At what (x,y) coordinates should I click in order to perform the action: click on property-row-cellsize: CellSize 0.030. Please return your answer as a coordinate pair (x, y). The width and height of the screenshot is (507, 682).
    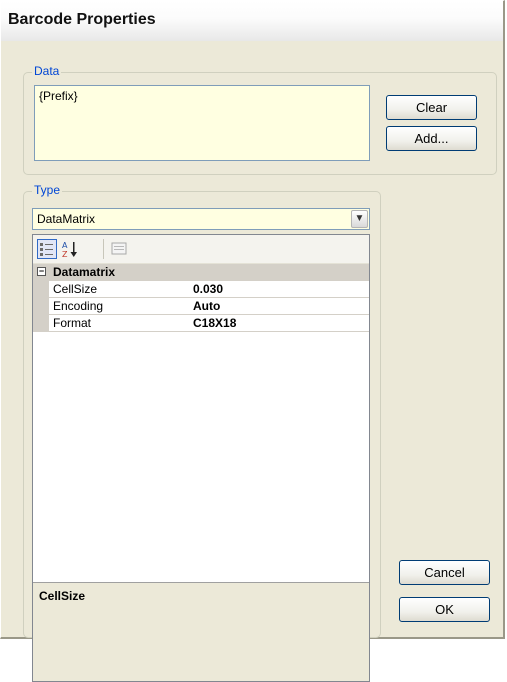
    Looking at the image, I should click on (201, 289).